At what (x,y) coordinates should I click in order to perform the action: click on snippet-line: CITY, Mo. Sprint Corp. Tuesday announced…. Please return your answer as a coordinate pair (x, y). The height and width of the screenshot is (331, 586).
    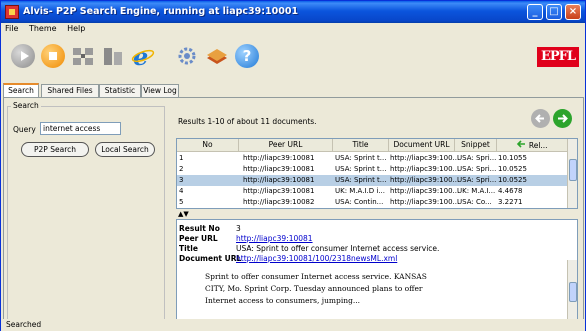
    Looking at the image, I should click on (314, 288).